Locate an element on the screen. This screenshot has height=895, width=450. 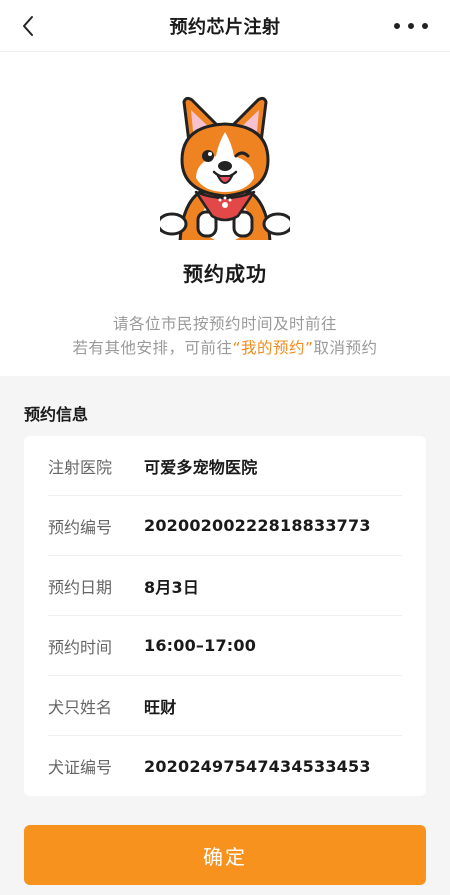
info-row-dog-name: 犬只姓名 旺财 is located at coordinates (225, 706).